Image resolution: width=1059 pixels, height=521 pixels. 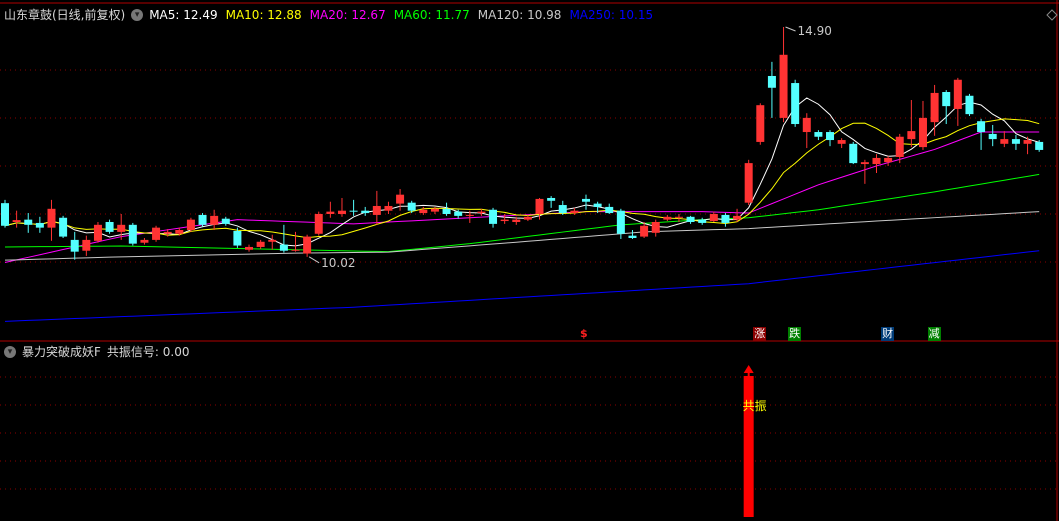 I want to click on ma-label: MA120: 10.98, so click(x=519, y=14).